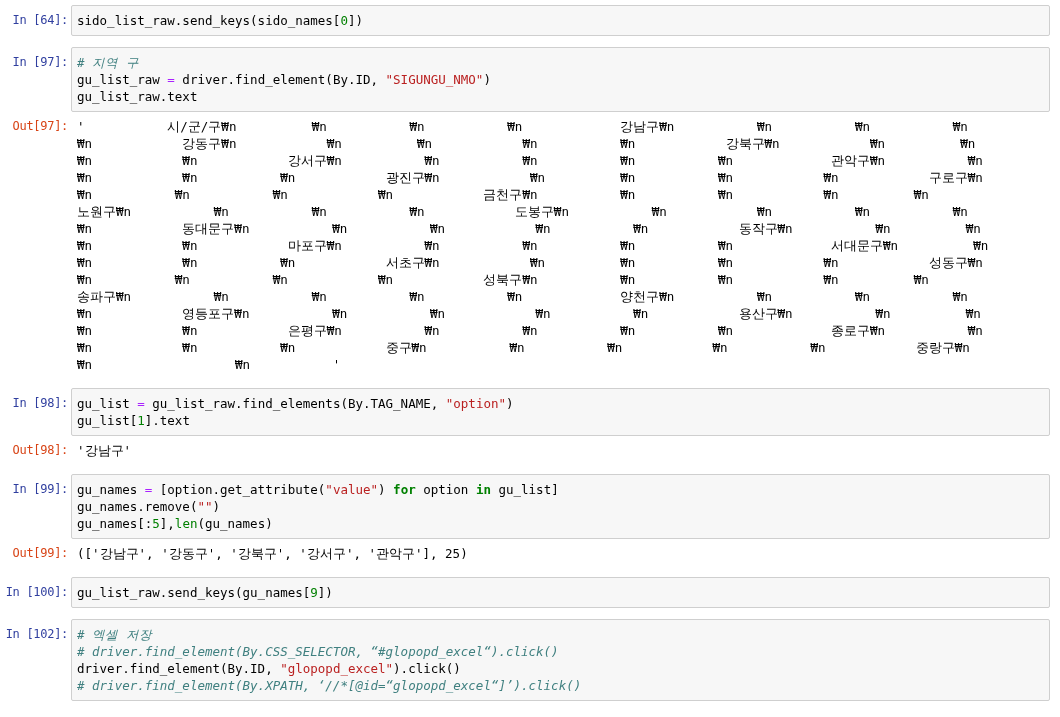  Describe the element at coordinates (503, 279) in the screenshot. I see `output-line: ₩n ₩n ₩n ₩n 성북구₩n ₩n ₩n ₩n ₩n` at that location.